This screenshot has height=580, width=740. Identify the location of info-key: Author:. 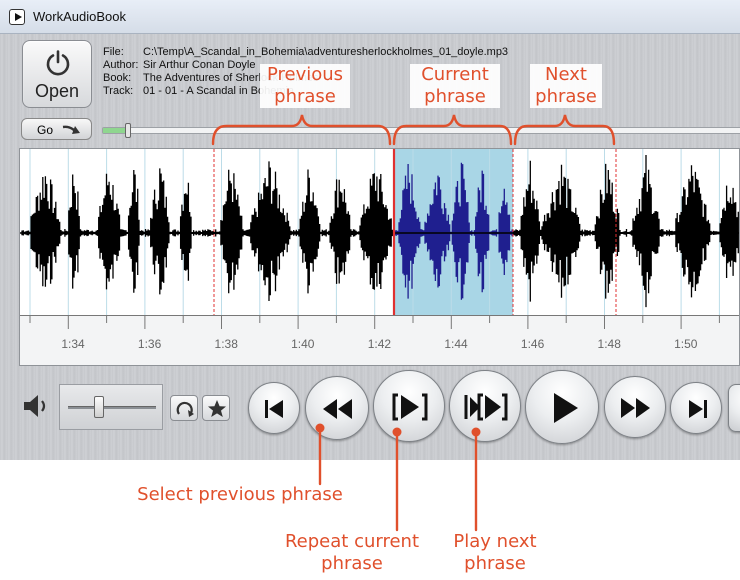
(121, 65).